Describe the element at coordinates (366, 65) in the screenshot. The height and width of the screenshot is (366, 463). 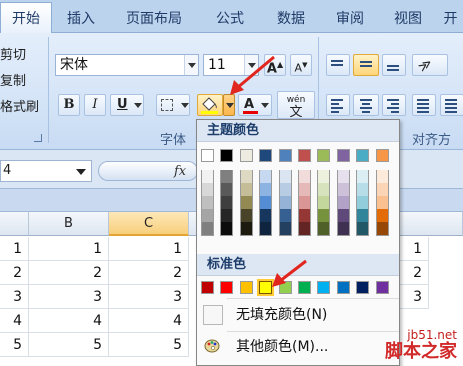
I see `align-middle-button` at that location.